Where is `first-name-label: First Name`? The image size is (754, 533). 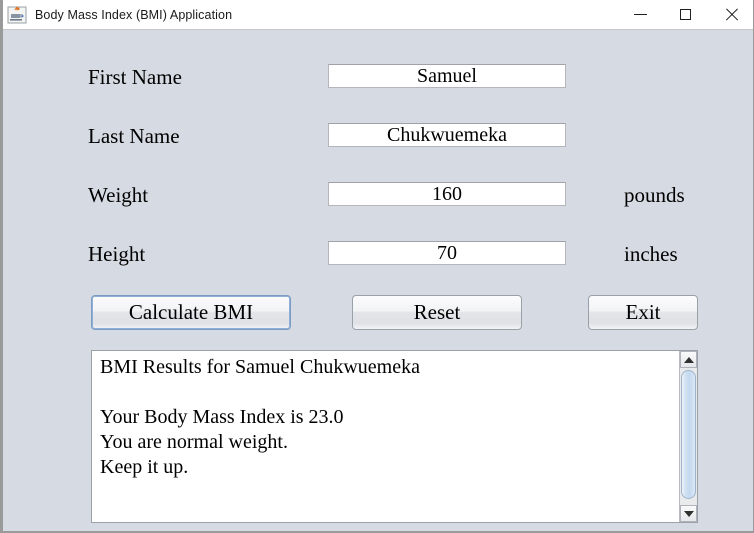 first-name-label: First Name is located at coordinates (135, 77).